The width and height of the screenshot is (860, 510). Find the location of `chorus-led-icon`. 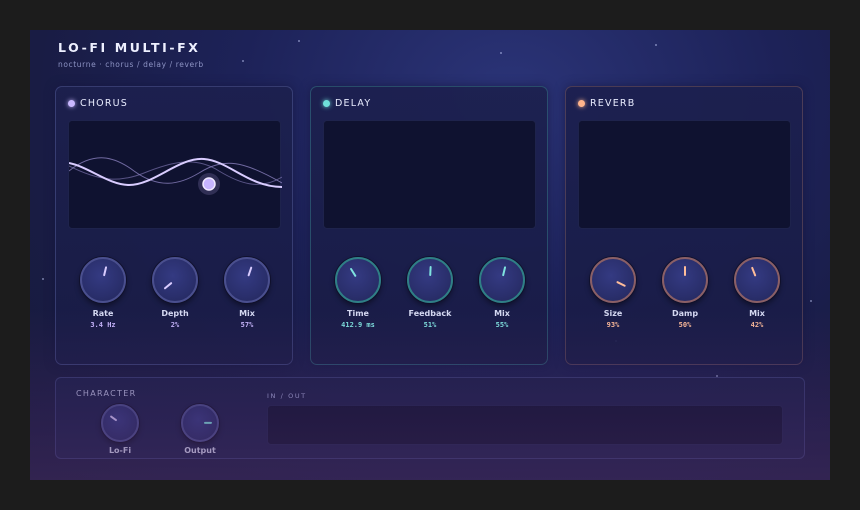

chorus-led-icon is located at coordinates (71, 103).